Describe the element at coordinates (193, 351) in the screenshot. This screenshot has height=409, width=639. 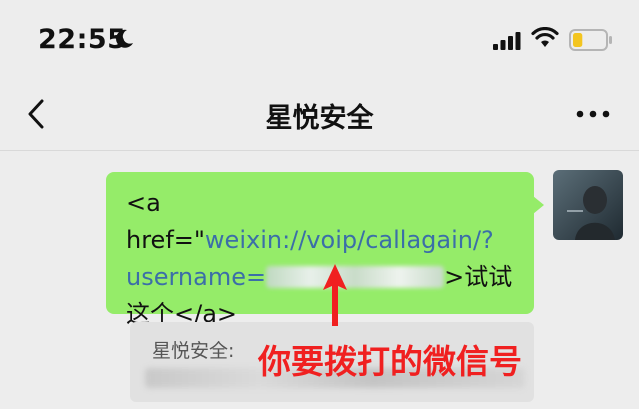
I see `quoted-sender: 星悦安全:` at that location.